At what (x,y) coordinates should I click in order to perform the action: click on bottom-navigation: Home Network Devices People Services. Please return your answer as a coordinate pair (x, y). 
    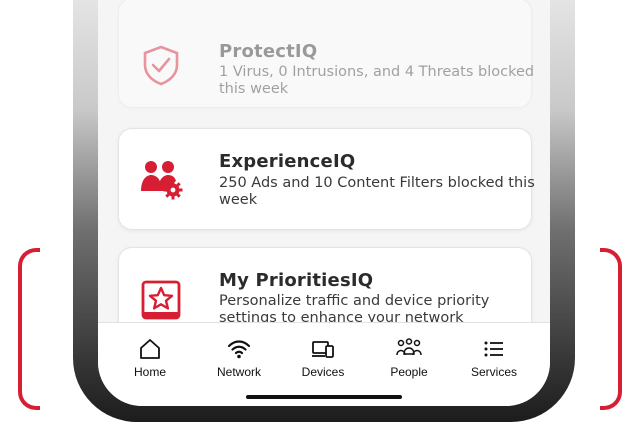
    Looking at the image, I should click on (324, 364).